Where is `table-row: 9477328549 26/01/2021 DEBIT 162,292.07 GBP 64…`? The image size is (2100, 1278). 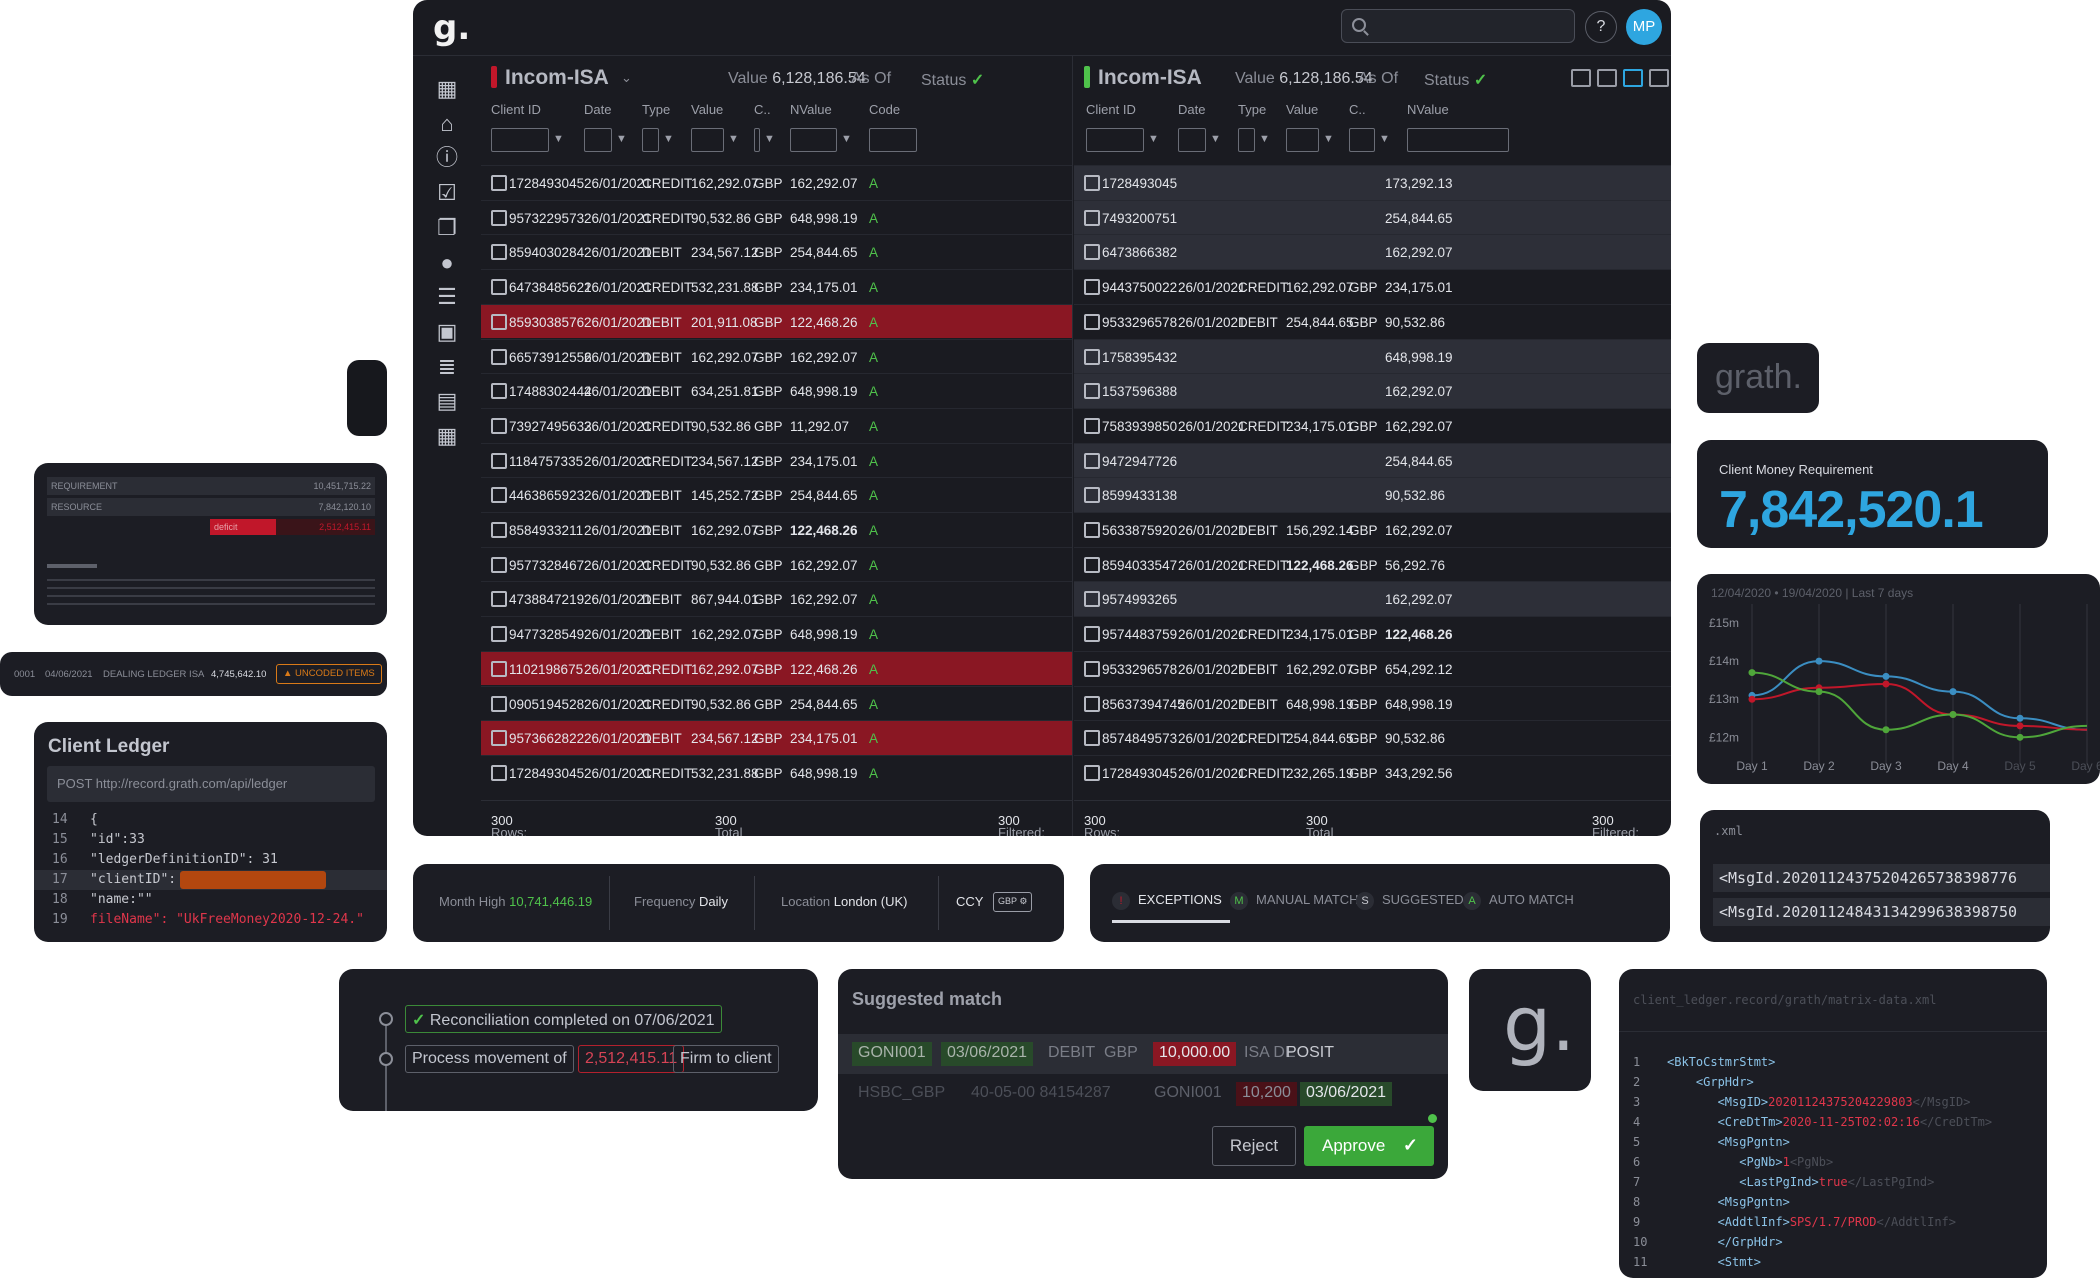 table-row: 9477328549 26/01/2021 DEBIT 162,292.07 GBP 64… is located at coordinates (776, 633).